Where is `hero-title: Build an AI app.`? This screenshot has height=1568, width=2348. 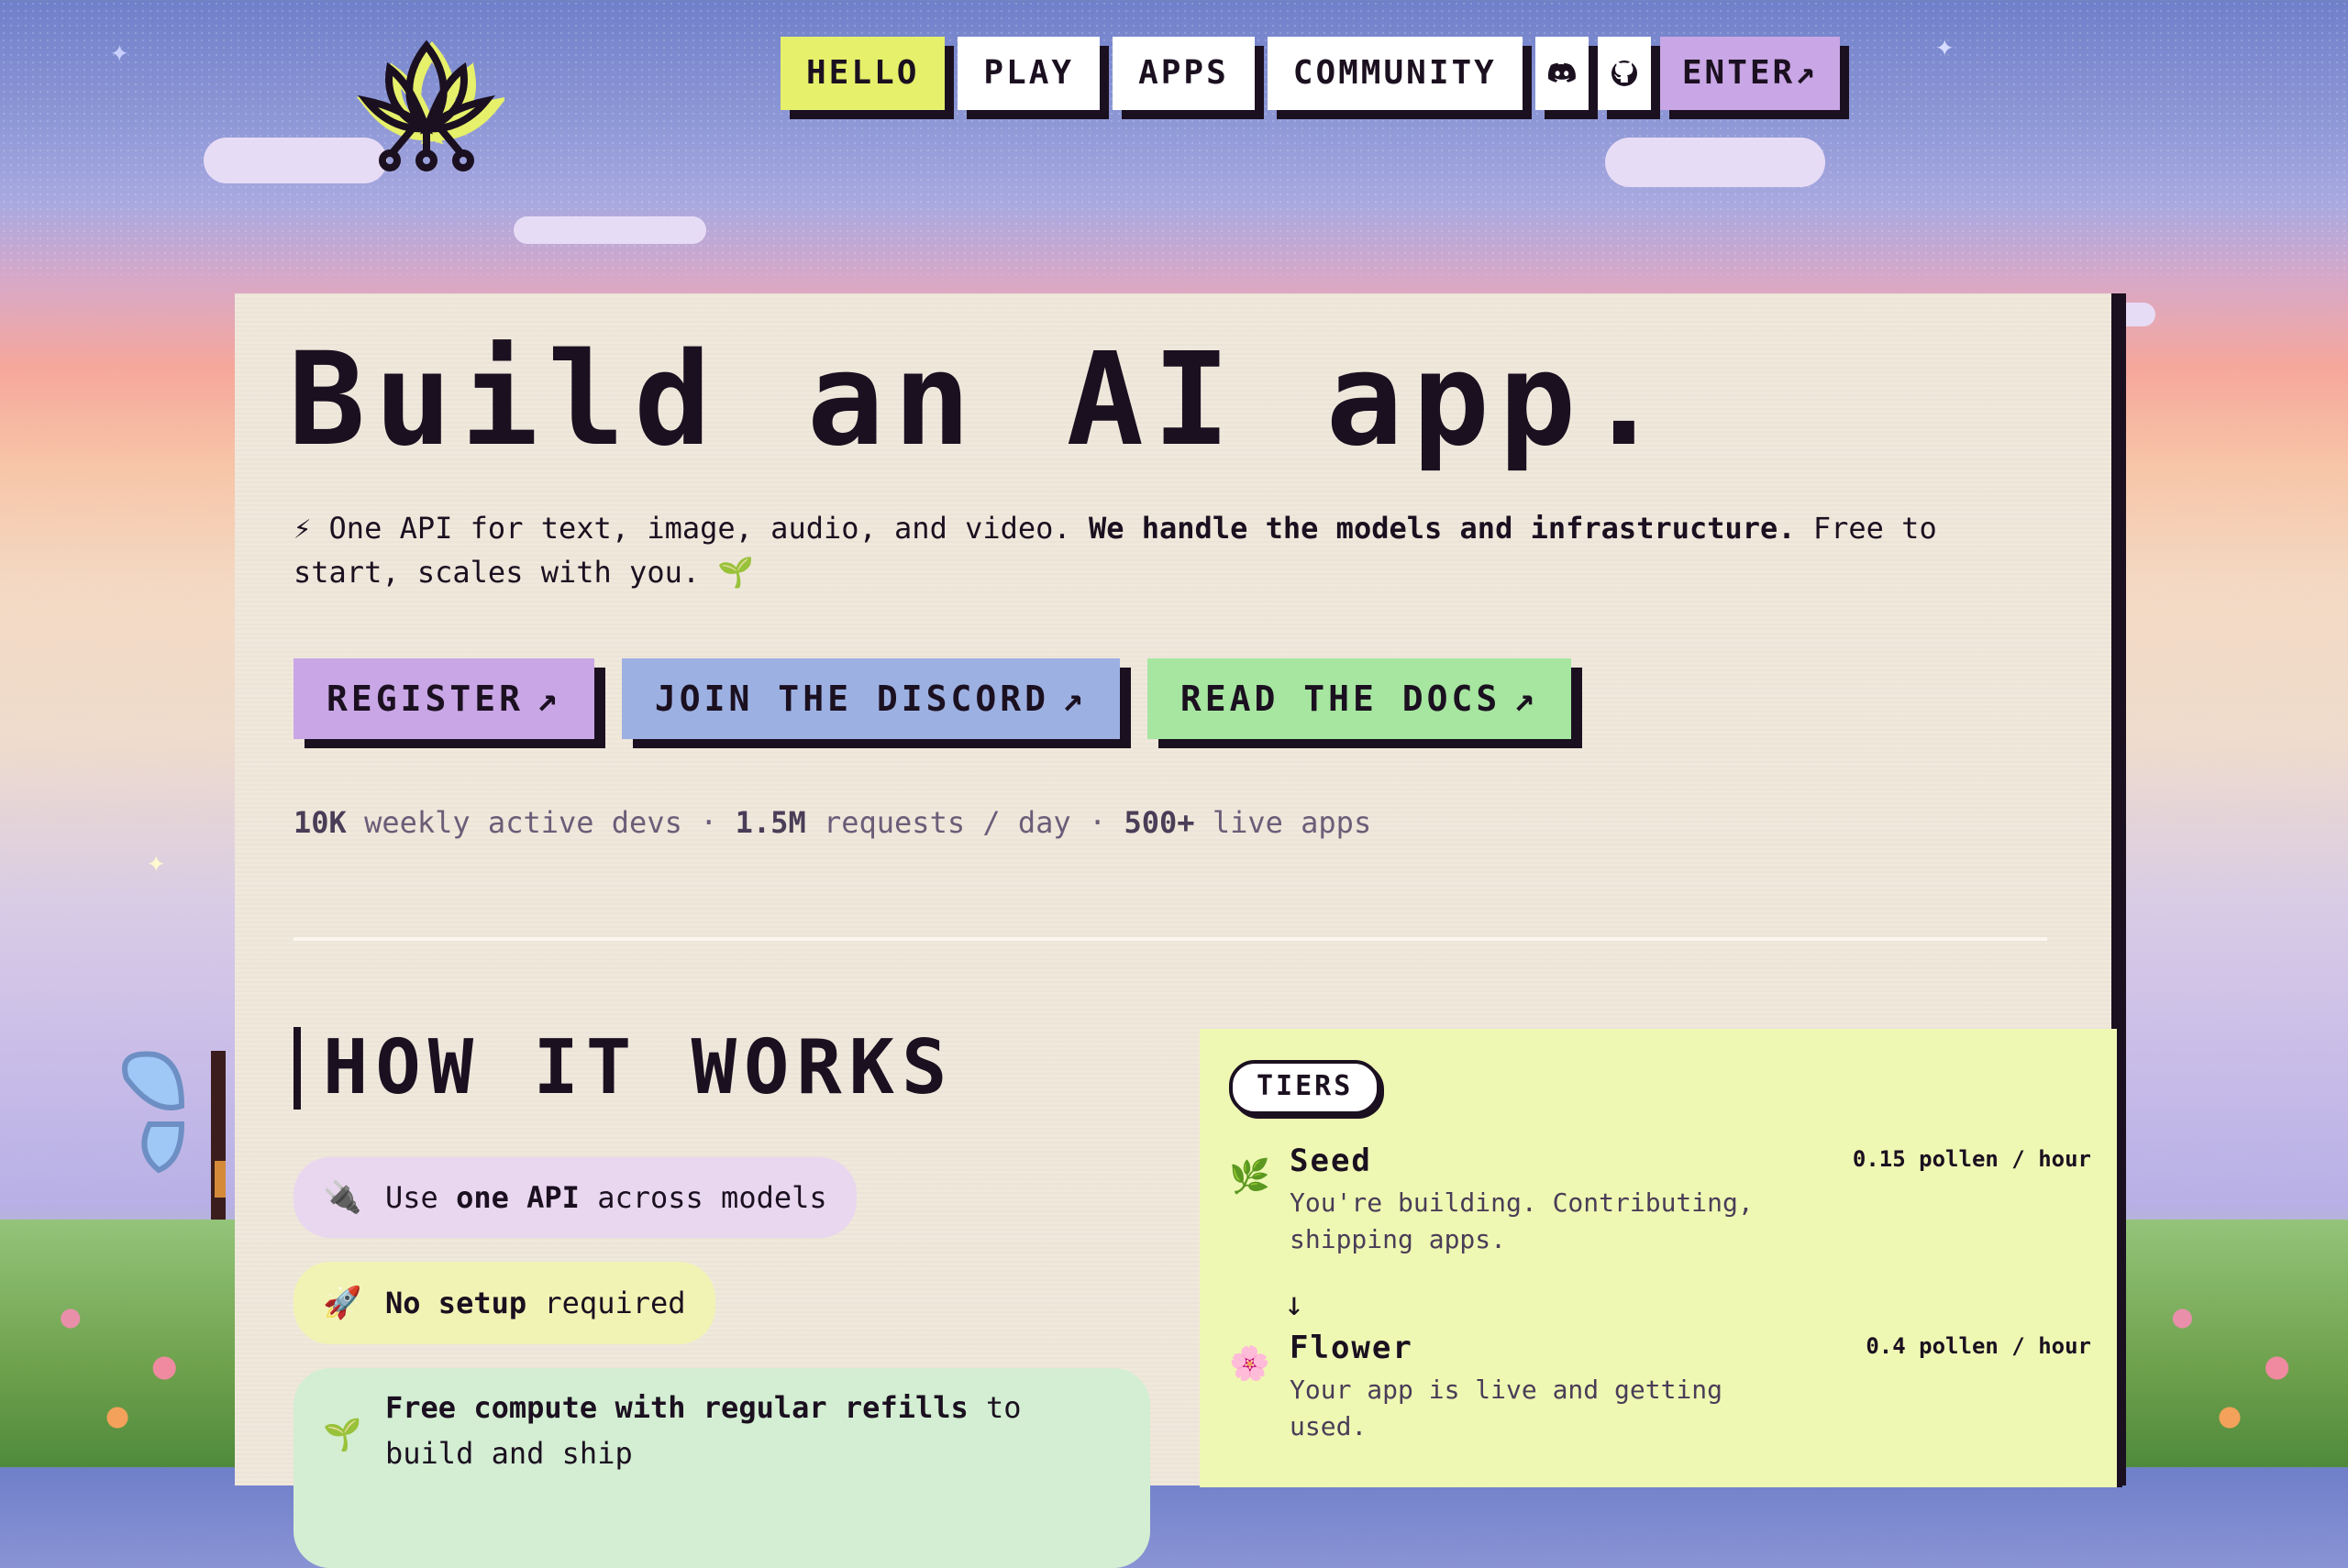
hero-title: Build an AI app. is located at coordinates (980, 401).